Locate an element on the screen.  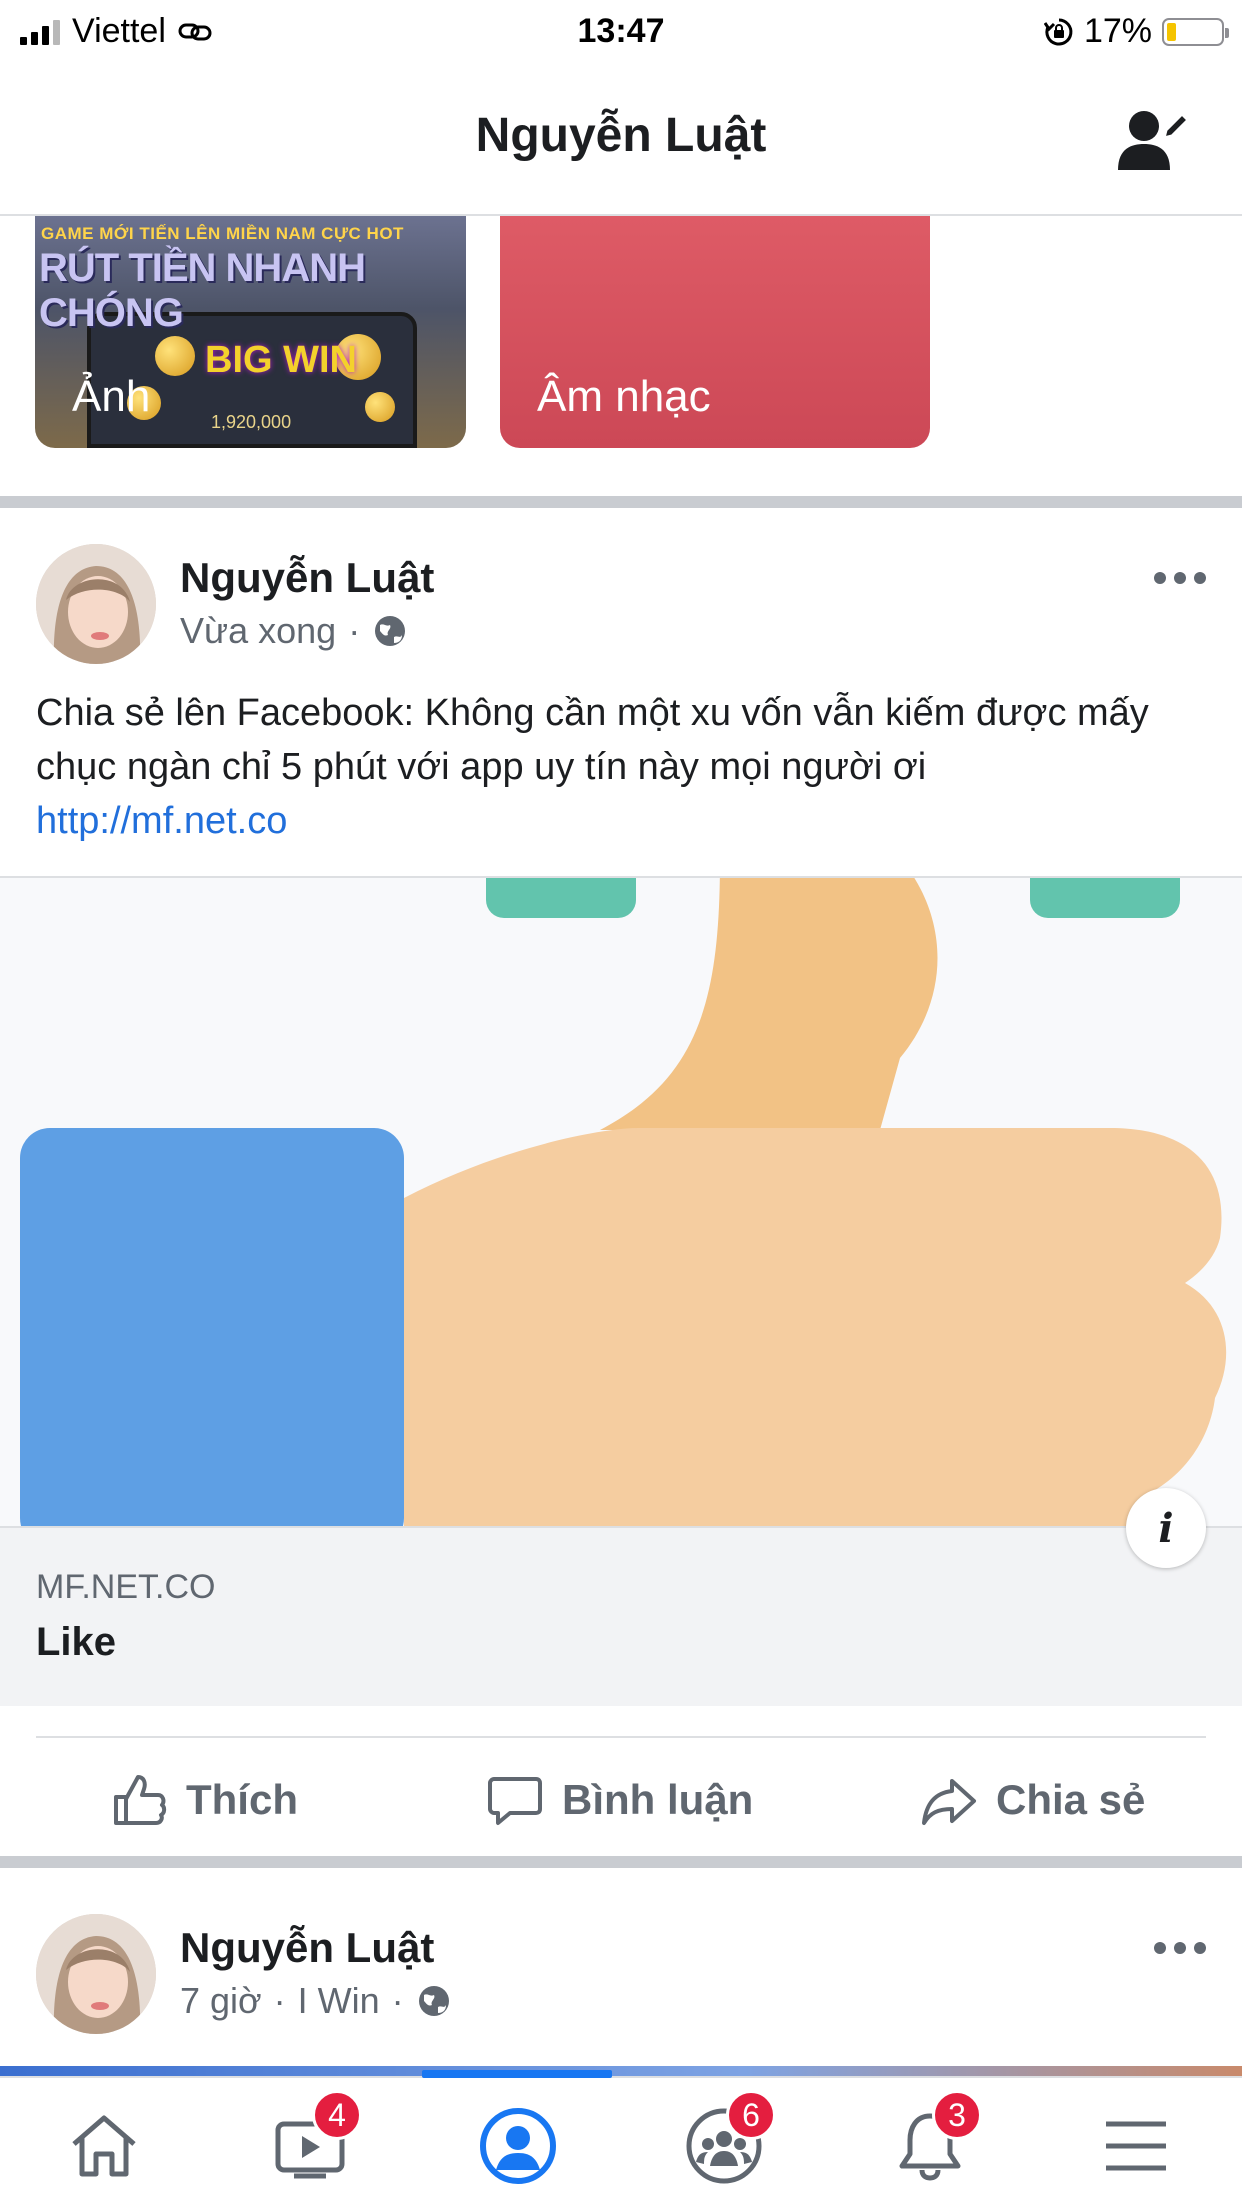
tab-notifications: 3 is located at coordinates (931, 2143).